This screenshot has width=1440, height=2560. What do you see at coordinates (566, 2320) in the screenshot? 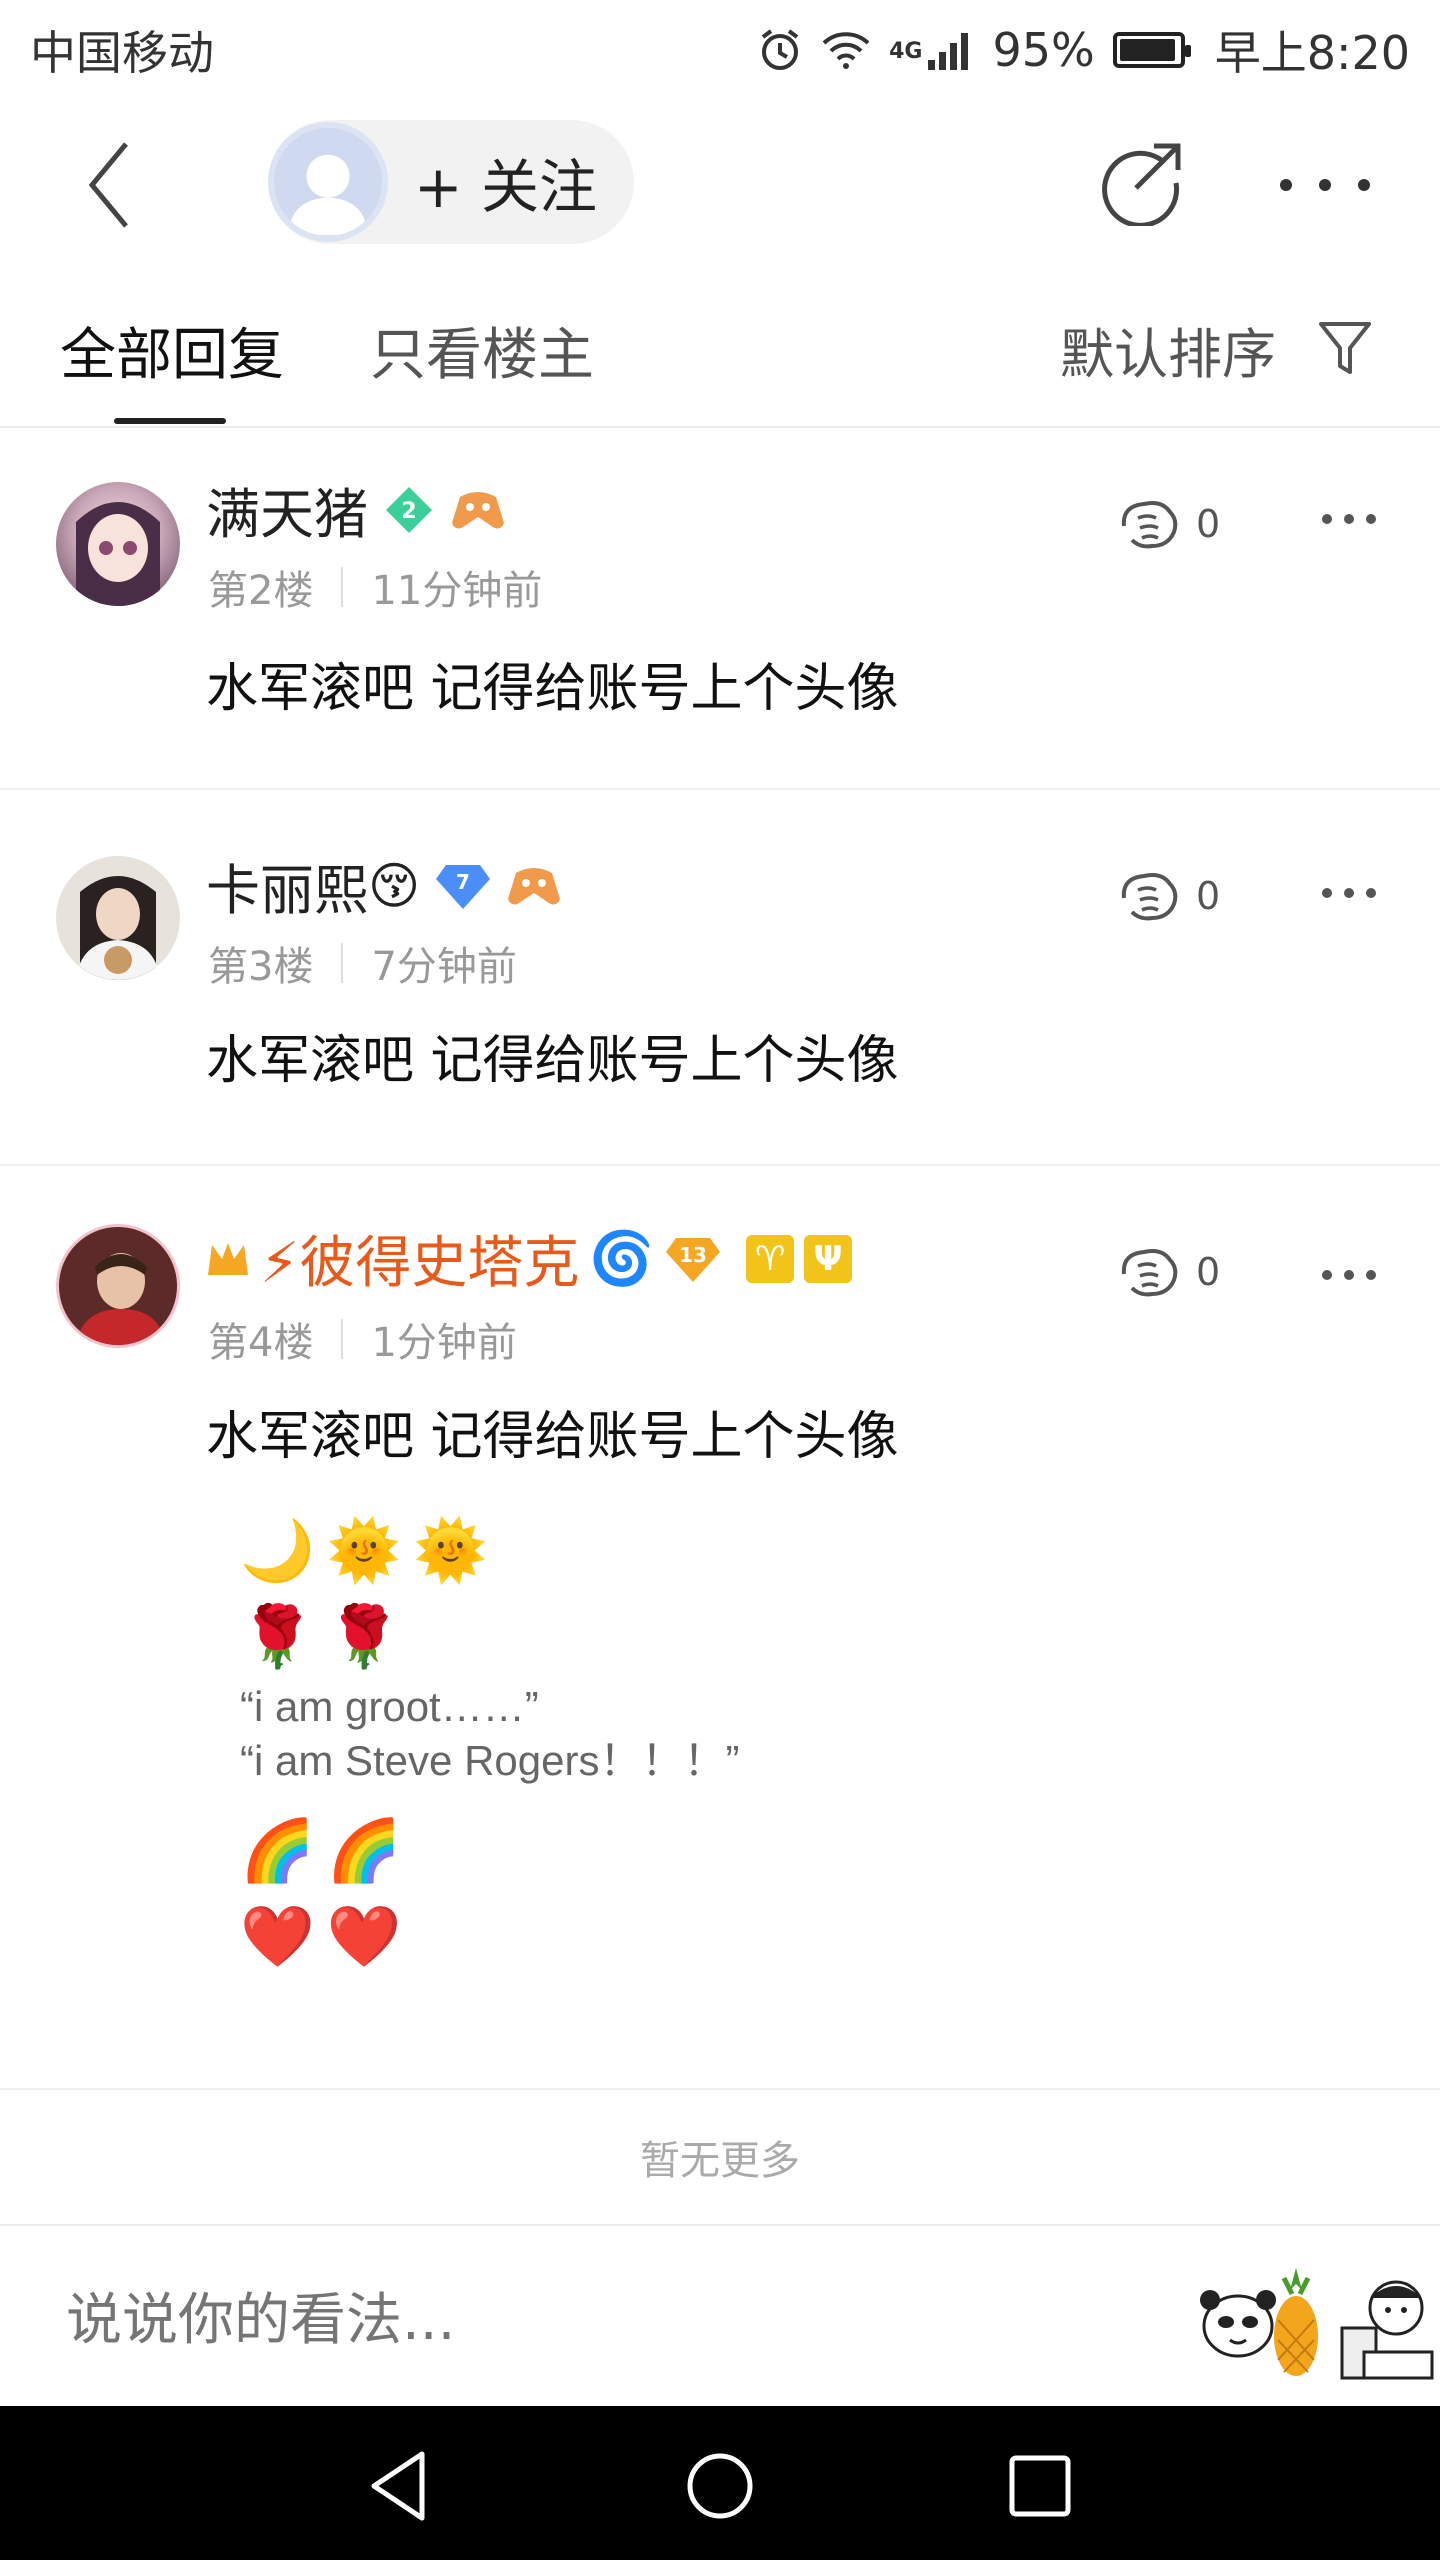
I see `reply-input` at bounding box center [566, 2320].